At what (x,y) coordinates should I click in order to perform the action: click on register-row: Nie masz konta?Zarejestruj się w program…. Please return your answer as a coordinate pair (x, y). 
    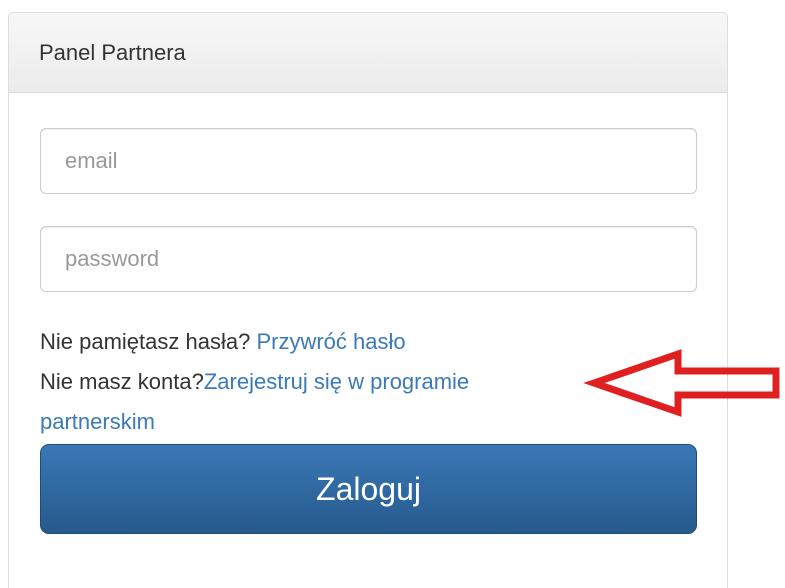
    Looking at the image, I should click on (254, 382).